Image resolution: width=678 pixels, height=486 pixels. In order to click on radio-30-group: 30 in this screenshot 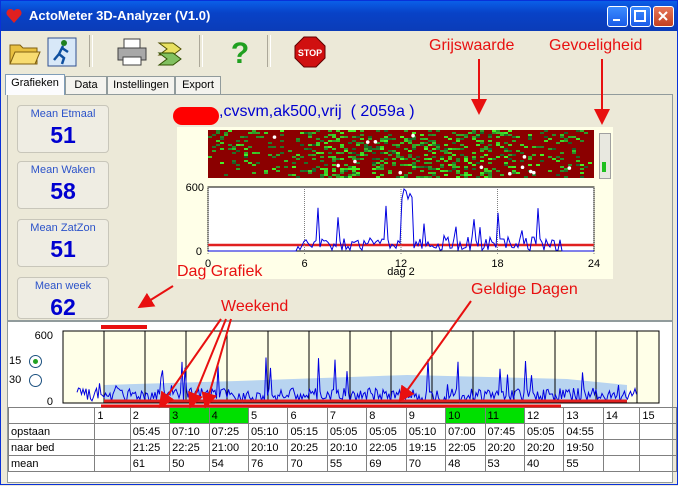, I will do `click(29, 381)`.